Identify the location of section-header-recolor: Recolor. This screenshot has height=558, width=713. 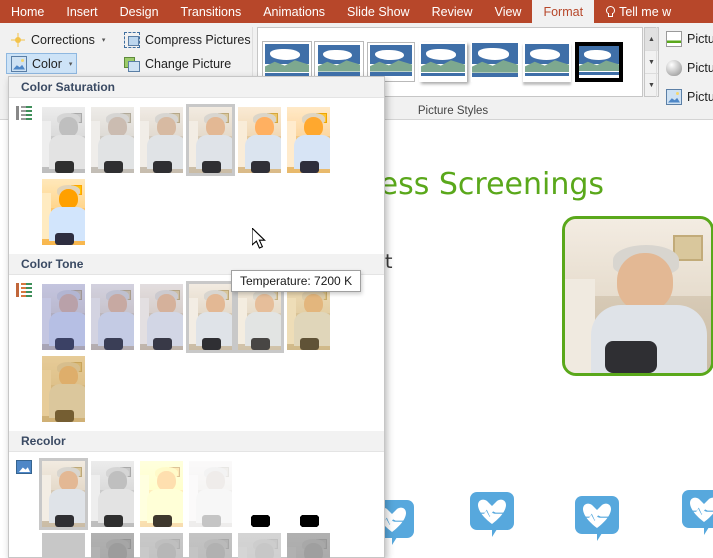
(196, 441).